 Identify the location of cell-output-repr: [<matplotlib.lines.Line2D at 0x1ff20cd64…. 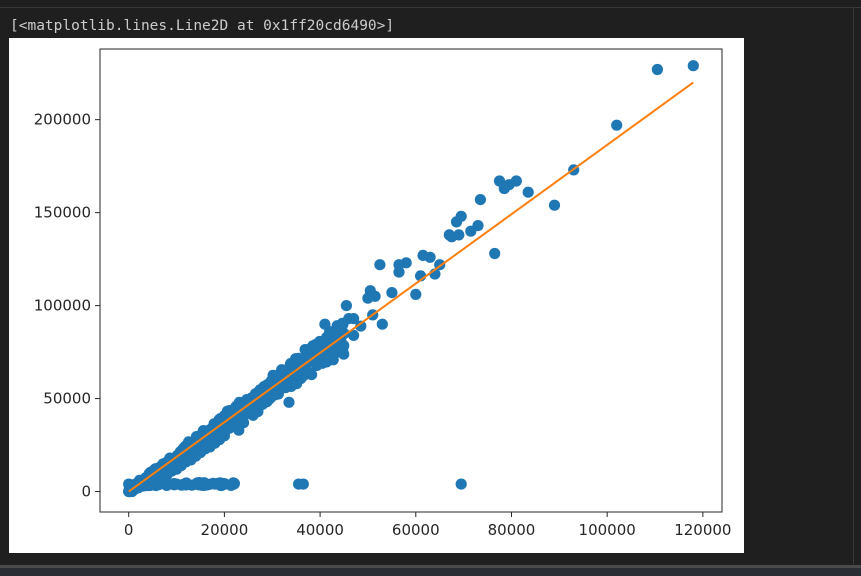
(202, 26).